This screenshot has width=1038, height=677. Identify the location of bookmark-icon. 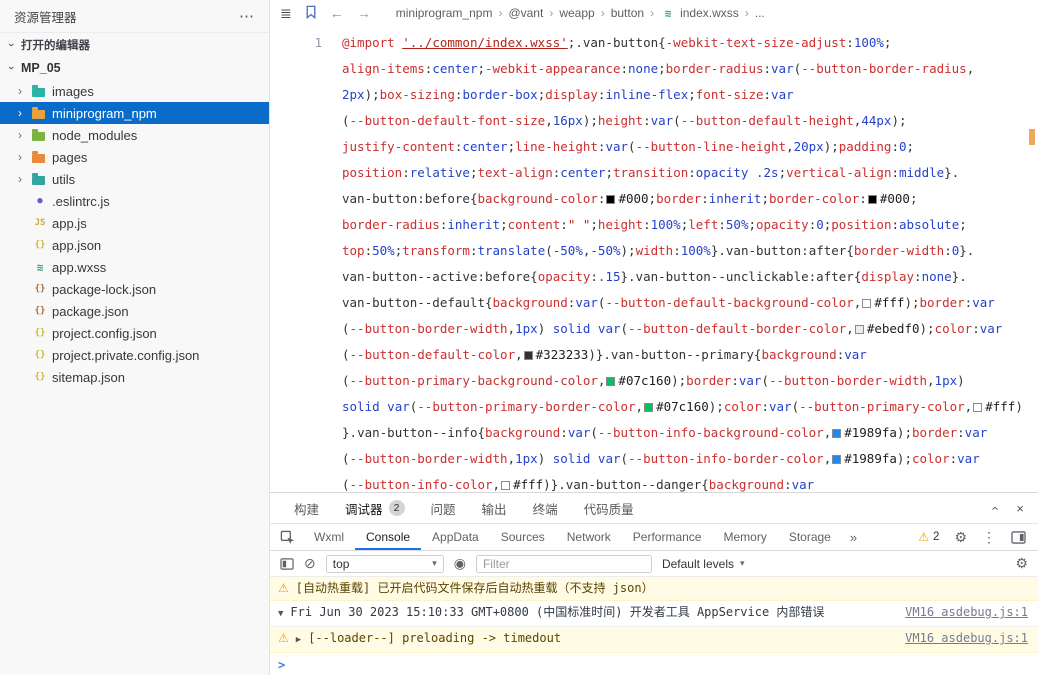
(311, 13).